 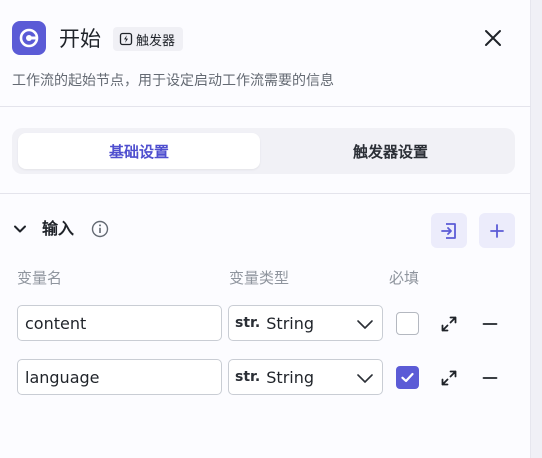 What do you see at coordinates (536, 229) in the screenshot?
I see `canvas-edge` at bounding box center [536, 229].